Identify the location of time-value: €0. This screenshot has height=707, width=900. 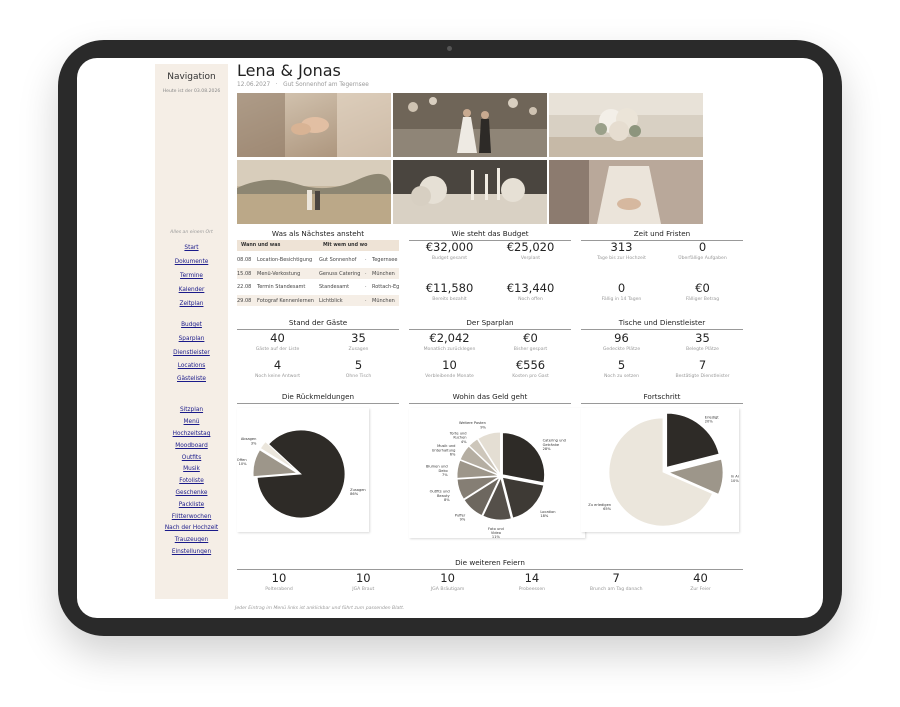
(702, 288).